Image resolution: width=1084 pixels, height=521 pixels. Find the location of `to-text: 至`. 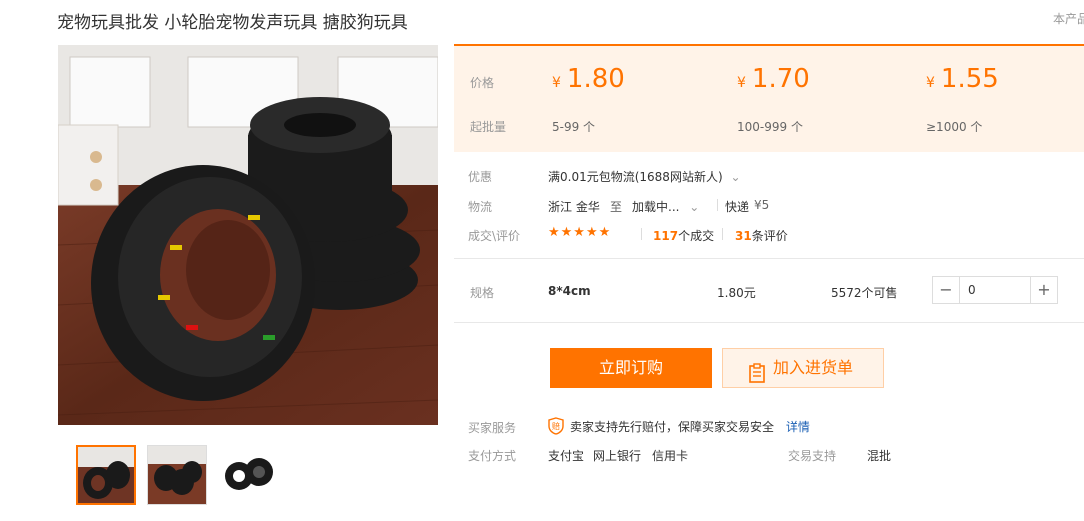

to-text: 至 is located at coordinates (616, 207).